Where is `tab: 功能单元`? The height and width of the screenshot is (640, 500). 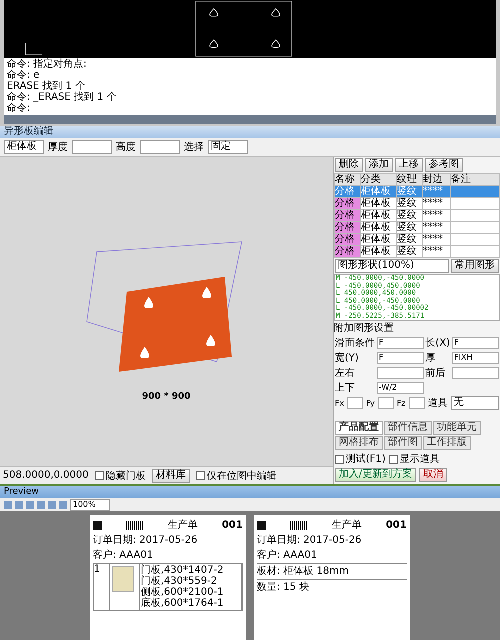 tab: 功能单元 is located at coordinates (457, 428).